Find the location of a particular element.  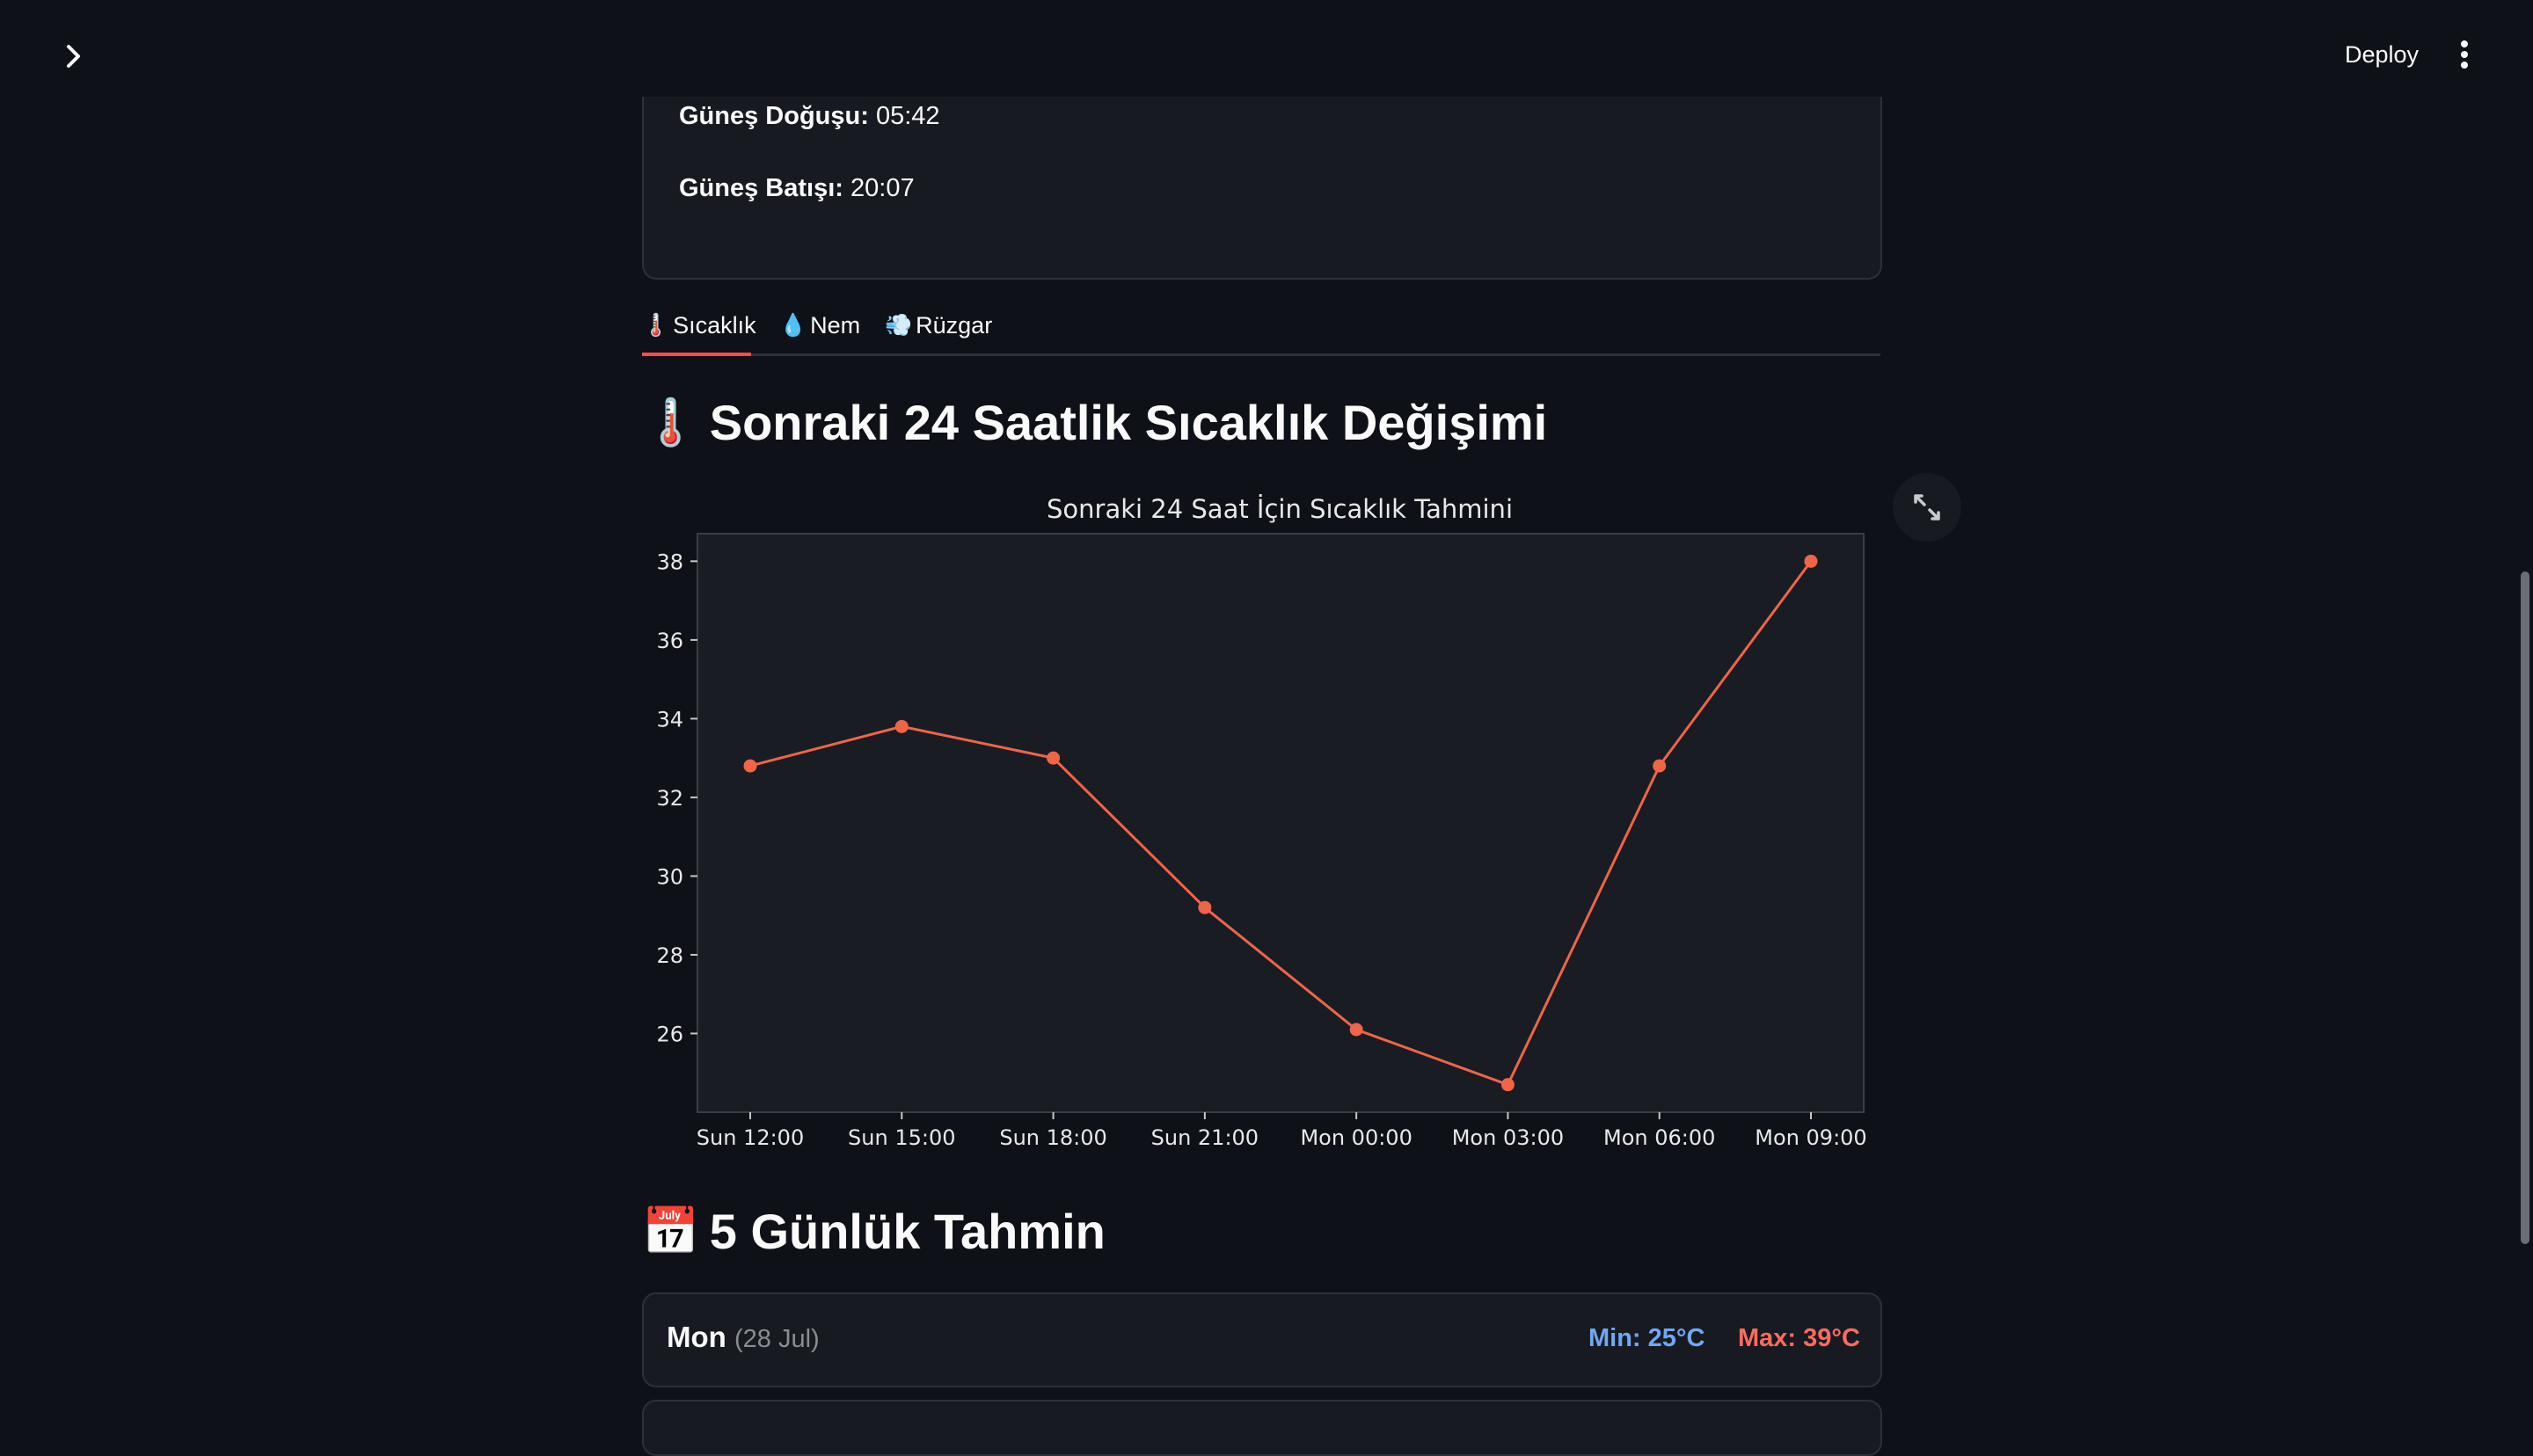

forecast-row: Mon (28 Jul) Min: 25°C Max: 39°C is located at coordinates (1262, 1339).